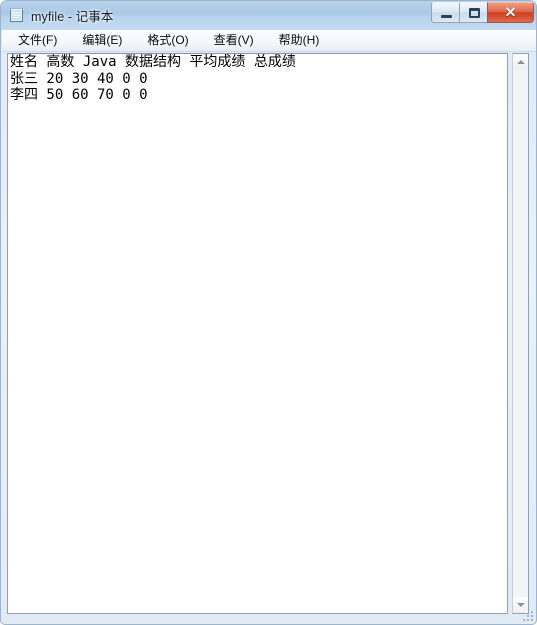  I want to click on menu-item-format: 格式(O), so click(167, 40).